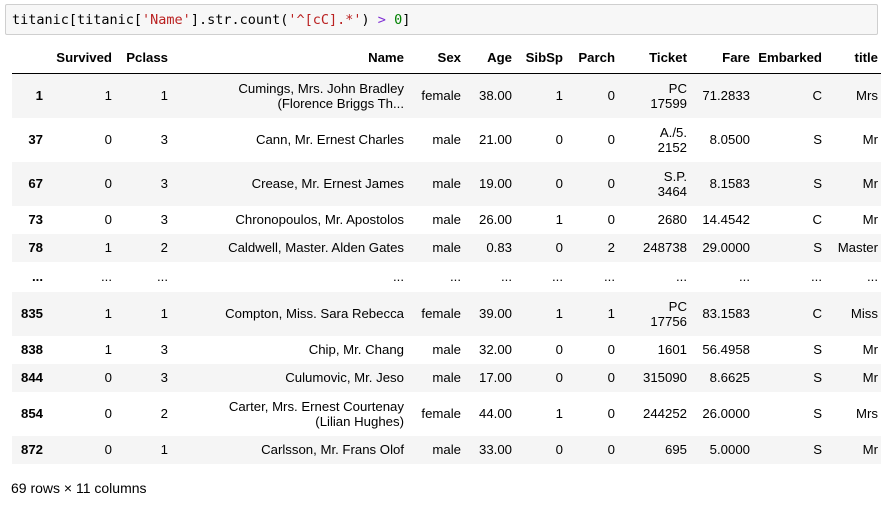  Describe the element at coordinates (592, 58) in the screenshot. I see `column-header: Parch` at that location.